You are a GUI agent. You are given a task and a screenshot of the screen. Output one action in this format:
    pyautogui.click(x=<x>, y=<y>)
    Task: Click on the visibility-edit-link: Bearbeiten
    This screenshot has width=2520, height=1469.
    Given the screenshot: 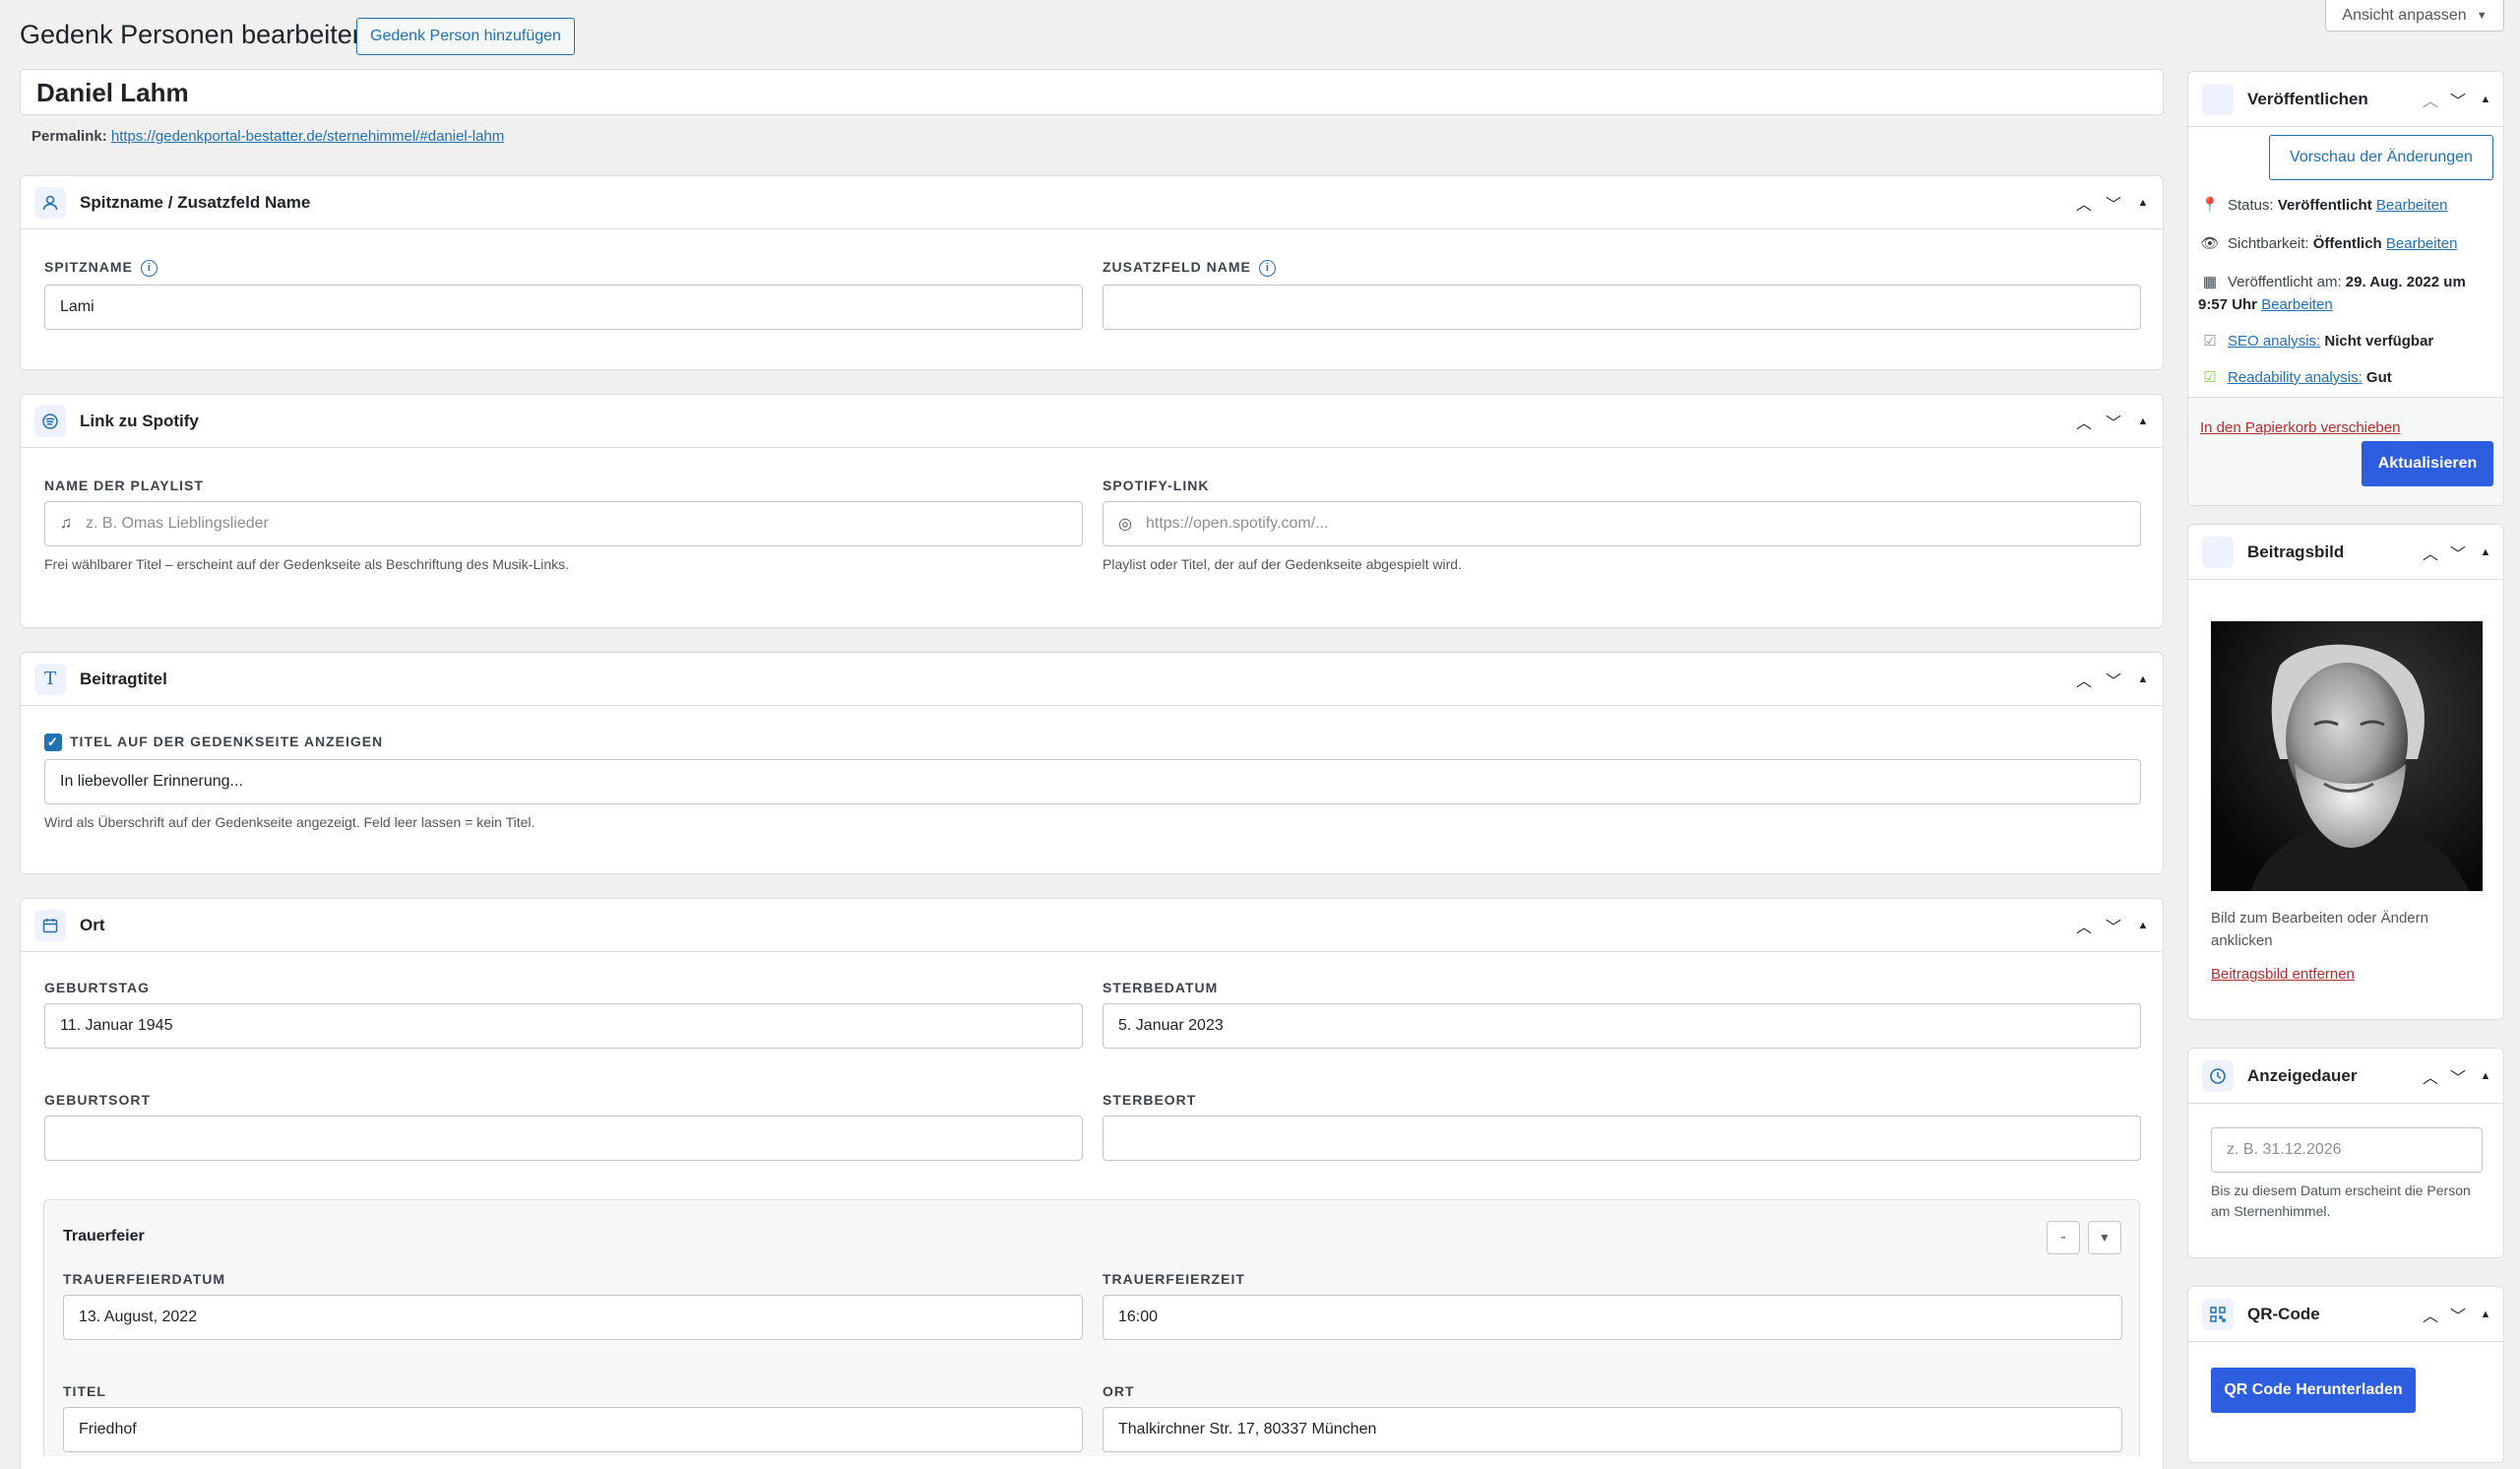 What is the action you would take?
    pyautogui.click(x=2422, y=244)
    